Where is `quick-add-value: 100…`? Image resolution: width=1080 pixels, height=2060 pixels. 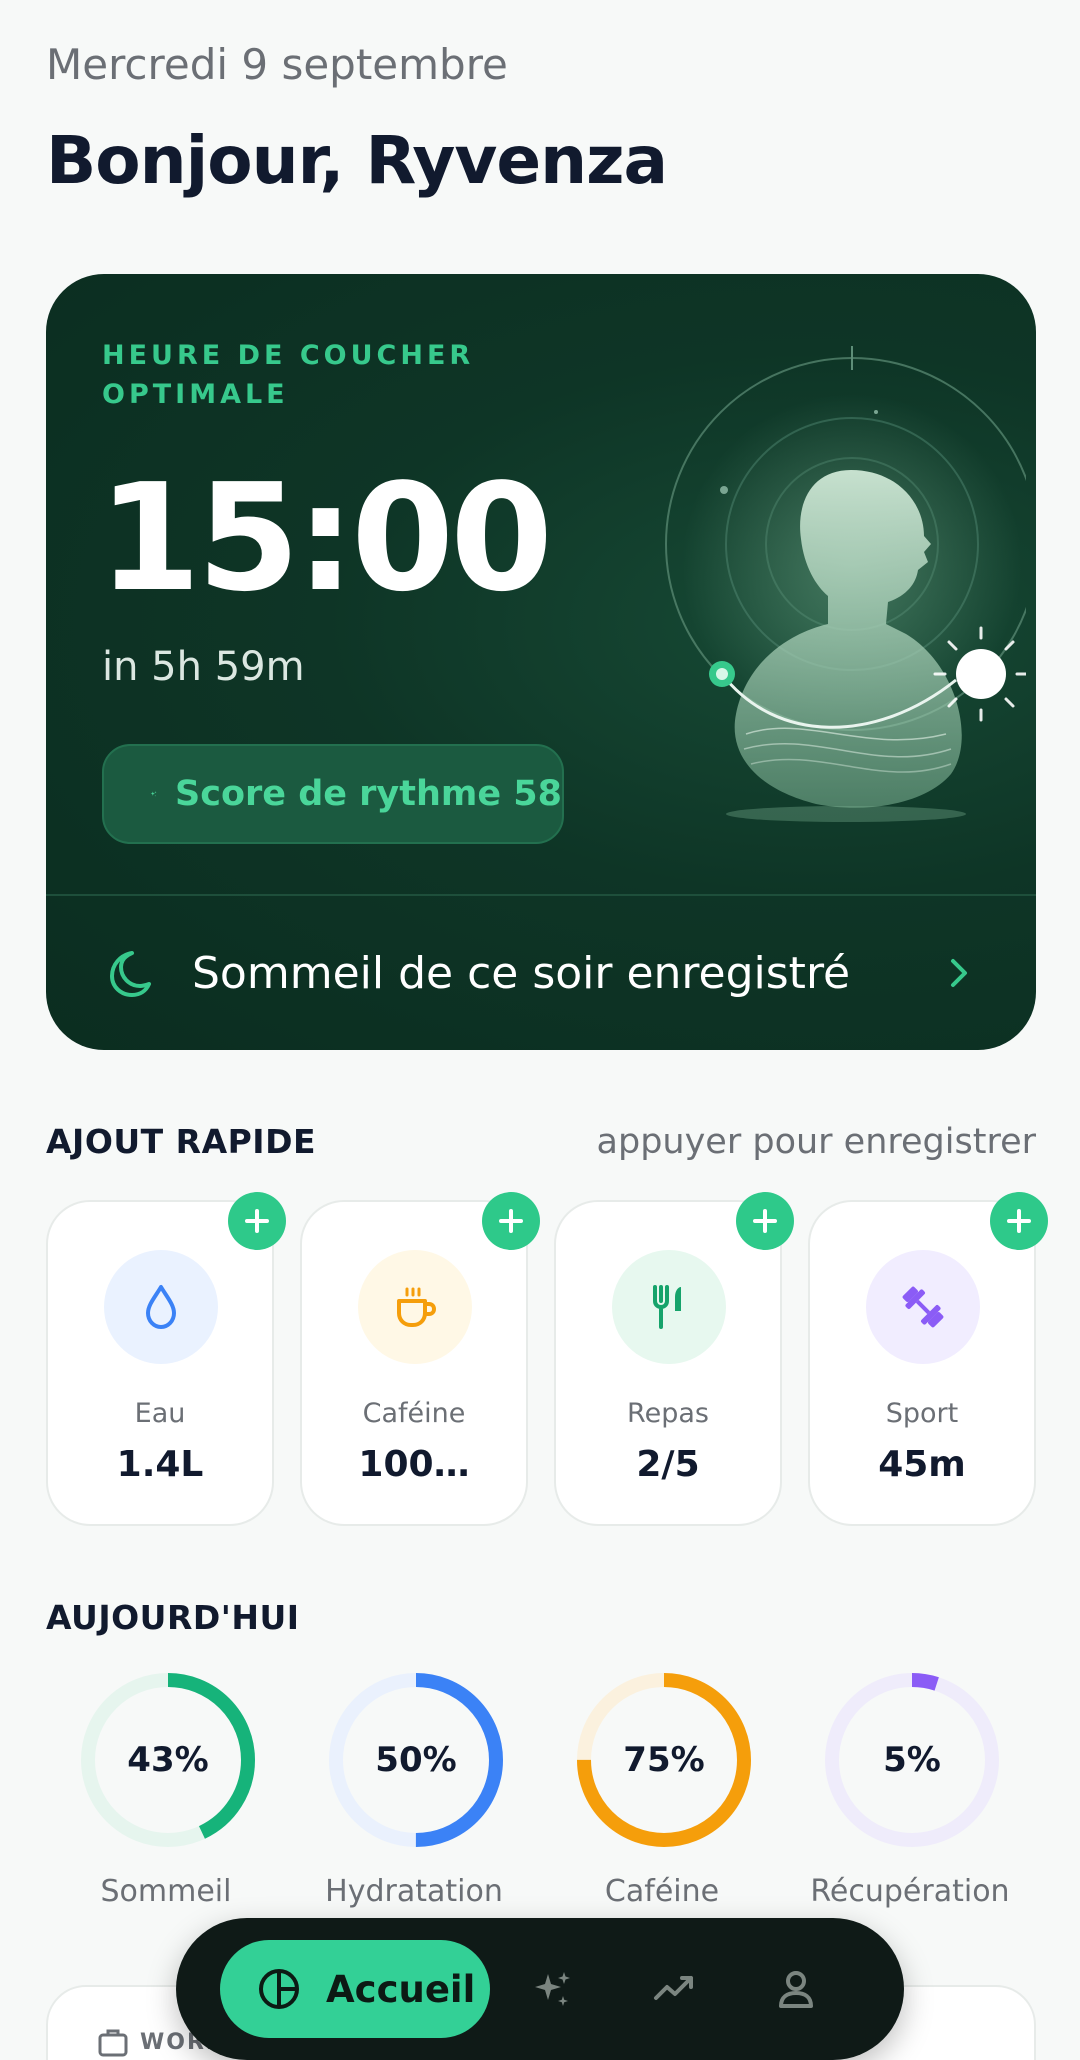 quick-add-value: 100… is located at coordinates (414, 1464).